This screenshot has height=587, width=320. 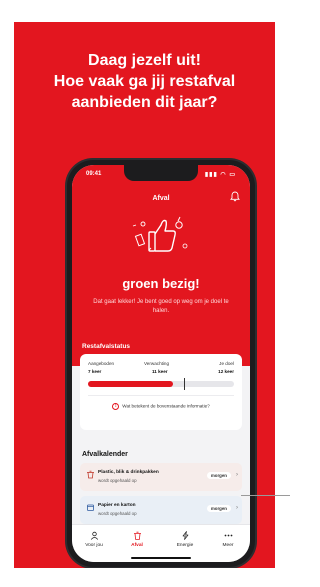 I want to click on status-icons: ▮▮▮ ◠ ▭, so click(x=220, y=175).